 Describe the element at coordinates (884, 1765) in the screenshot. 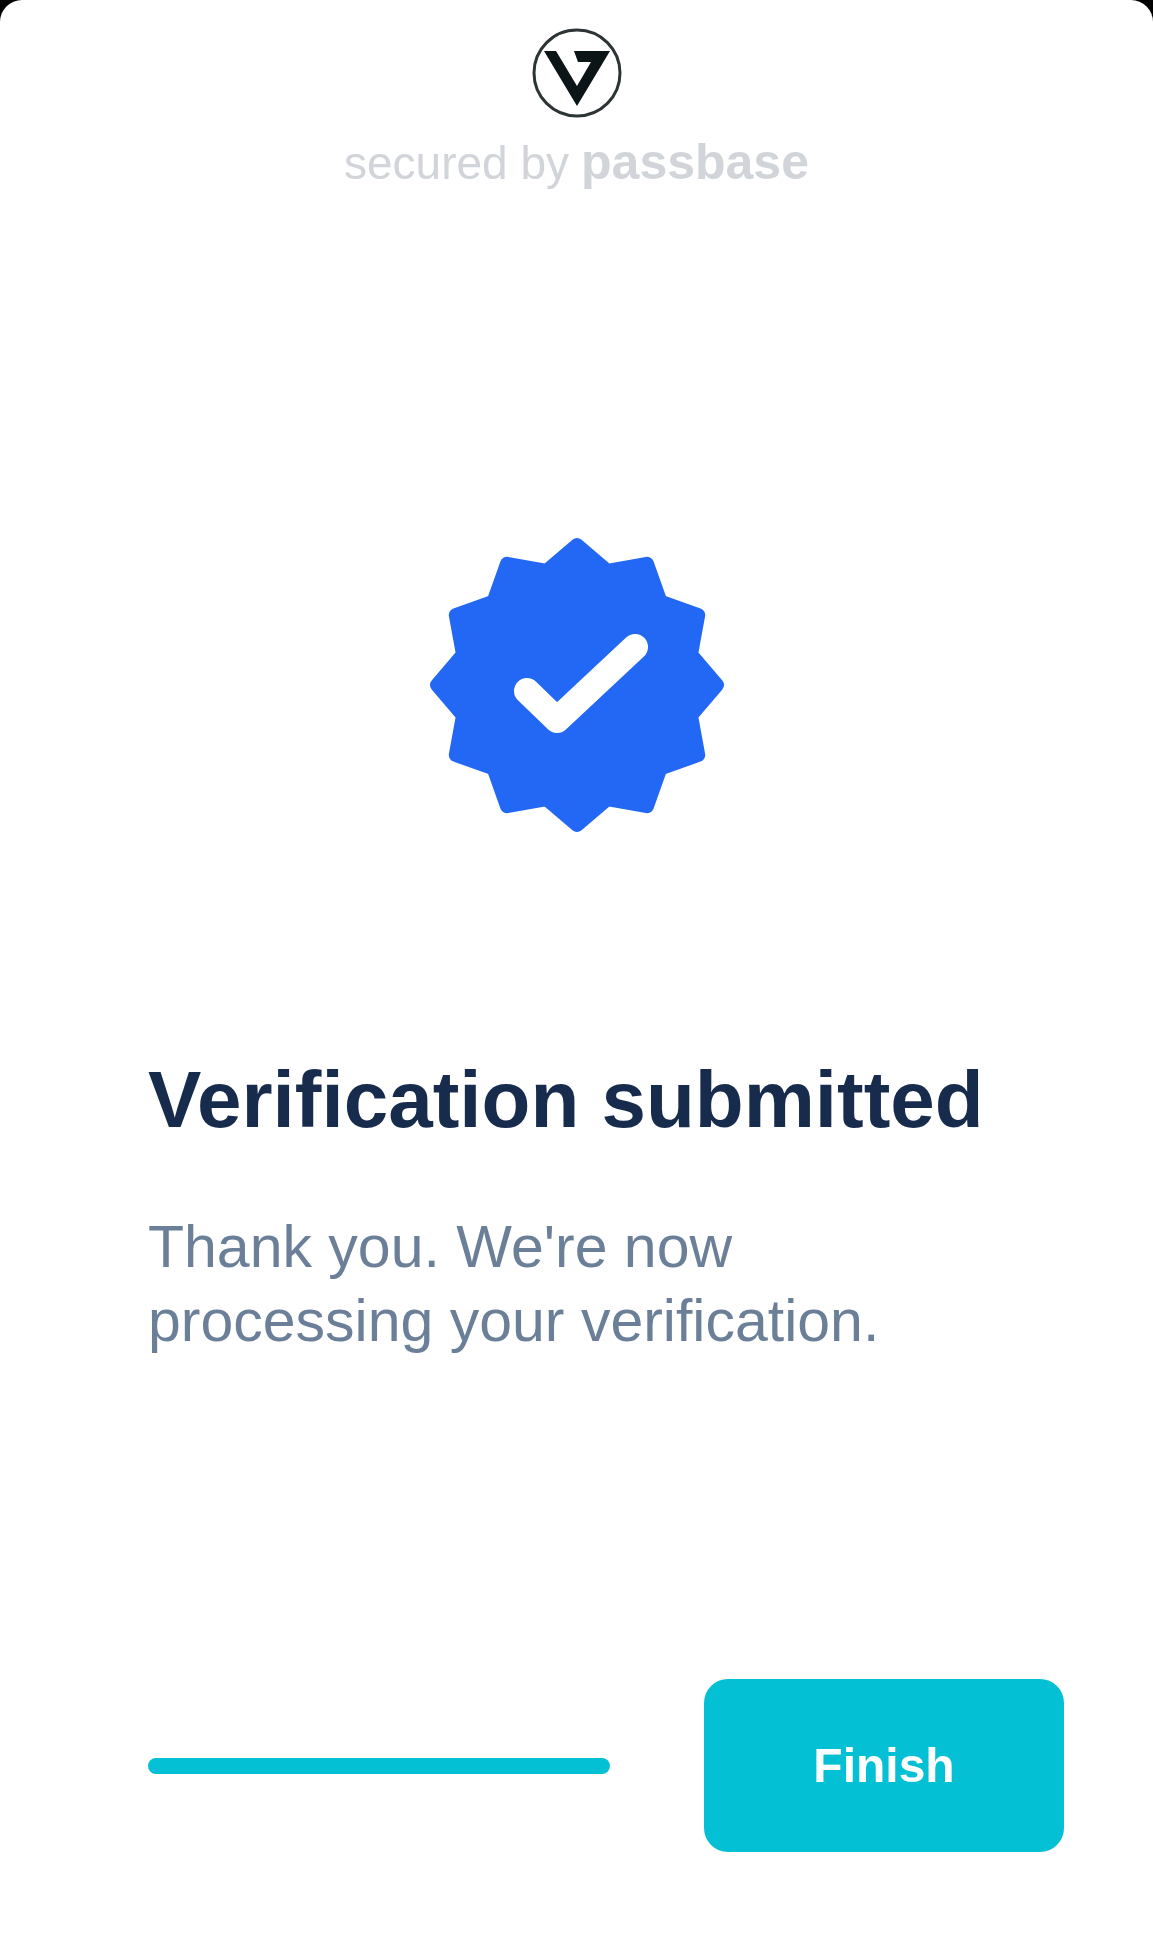

I see `finish-button: Finish` at that location.